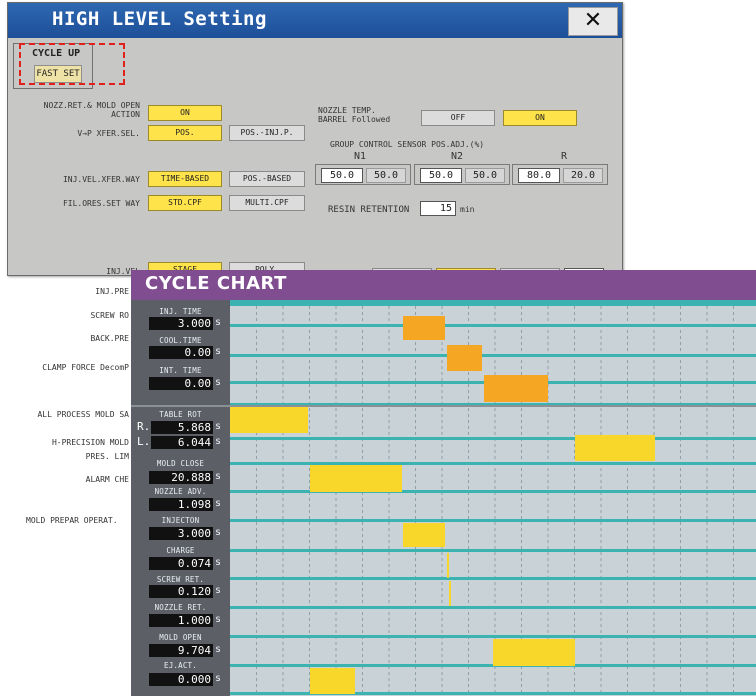 This screenshot has width=756, height=696. I want to click on nozzle-temp-off-button: OFF, so click(458, 118).